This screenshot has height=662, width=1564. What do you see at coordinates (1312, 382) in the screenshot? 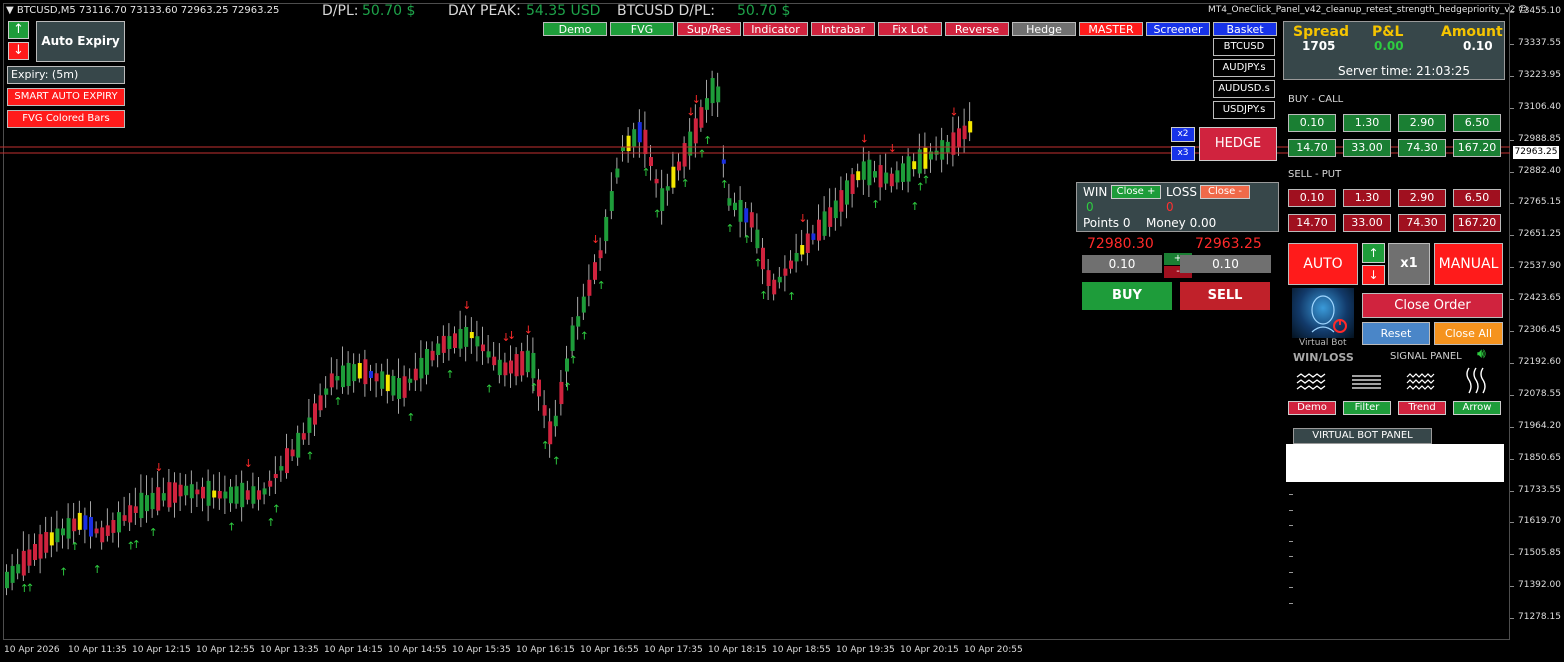
I see `wave-zigzag-icon` at bounding box center [1312, 382].